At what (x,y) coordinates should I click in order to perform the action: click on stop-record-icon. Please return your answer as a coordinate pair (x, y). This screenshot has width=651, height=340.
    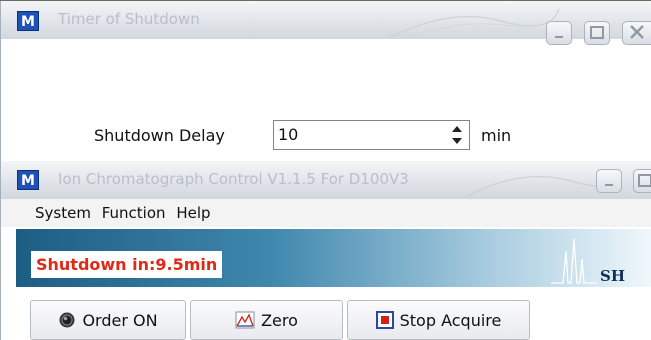
    Looking at the image, I should click on (384, 320).